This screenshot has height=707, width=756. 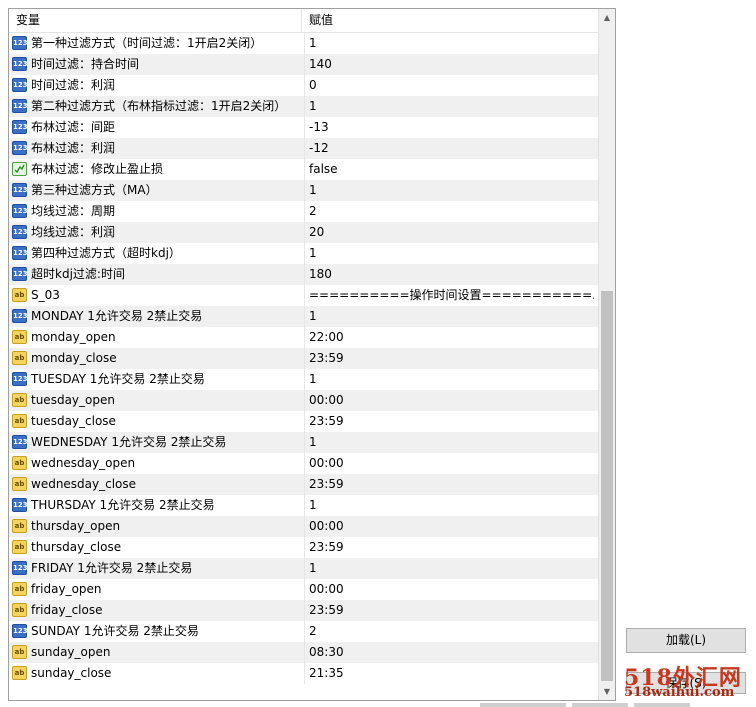 I want to click on table-row: 123 第二种过滤方式（布林指标过滤：1开启2关闭） 1, so click(x=304, y=106).